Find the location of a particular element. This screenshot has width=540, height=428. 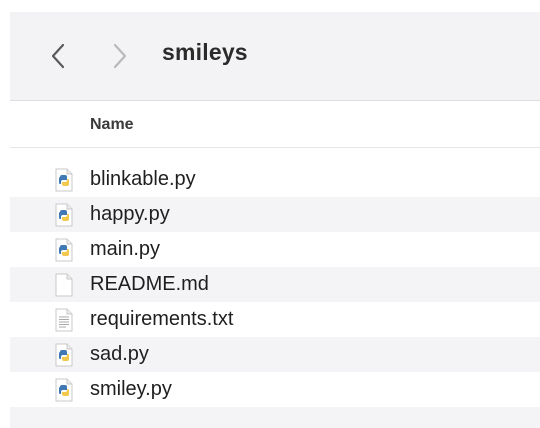

file-row: main.py is located at coordinates (275, 249).